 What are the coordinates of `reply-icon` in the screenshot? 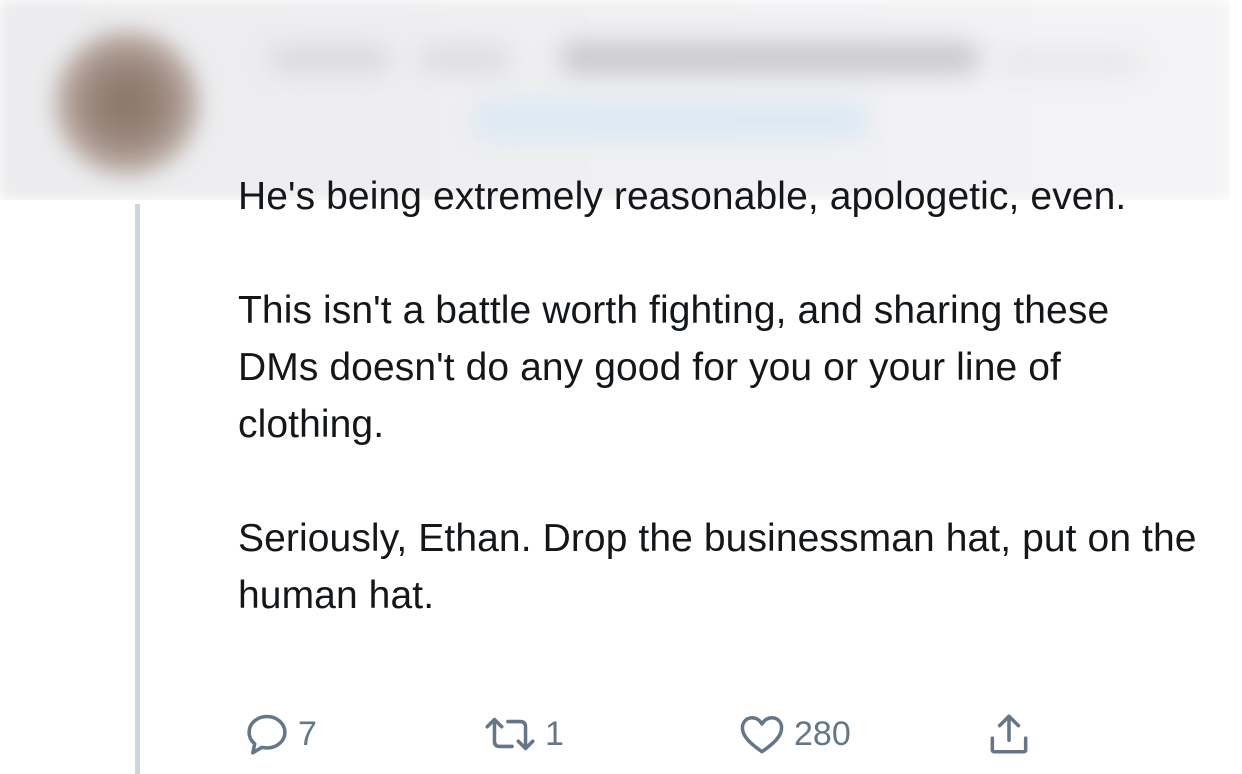 It's located at (267, 734).